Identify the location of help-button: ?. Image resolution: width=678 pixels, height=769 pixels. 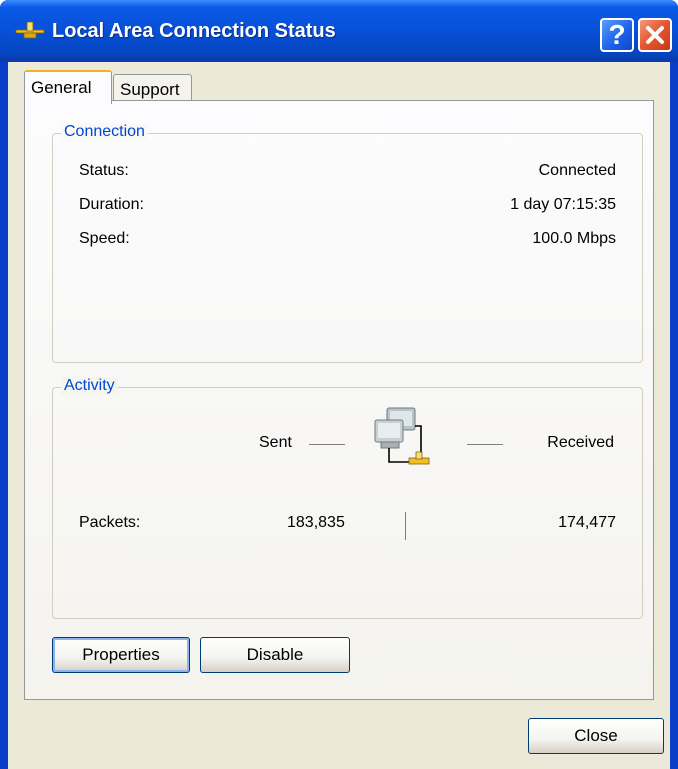
(617, 35).